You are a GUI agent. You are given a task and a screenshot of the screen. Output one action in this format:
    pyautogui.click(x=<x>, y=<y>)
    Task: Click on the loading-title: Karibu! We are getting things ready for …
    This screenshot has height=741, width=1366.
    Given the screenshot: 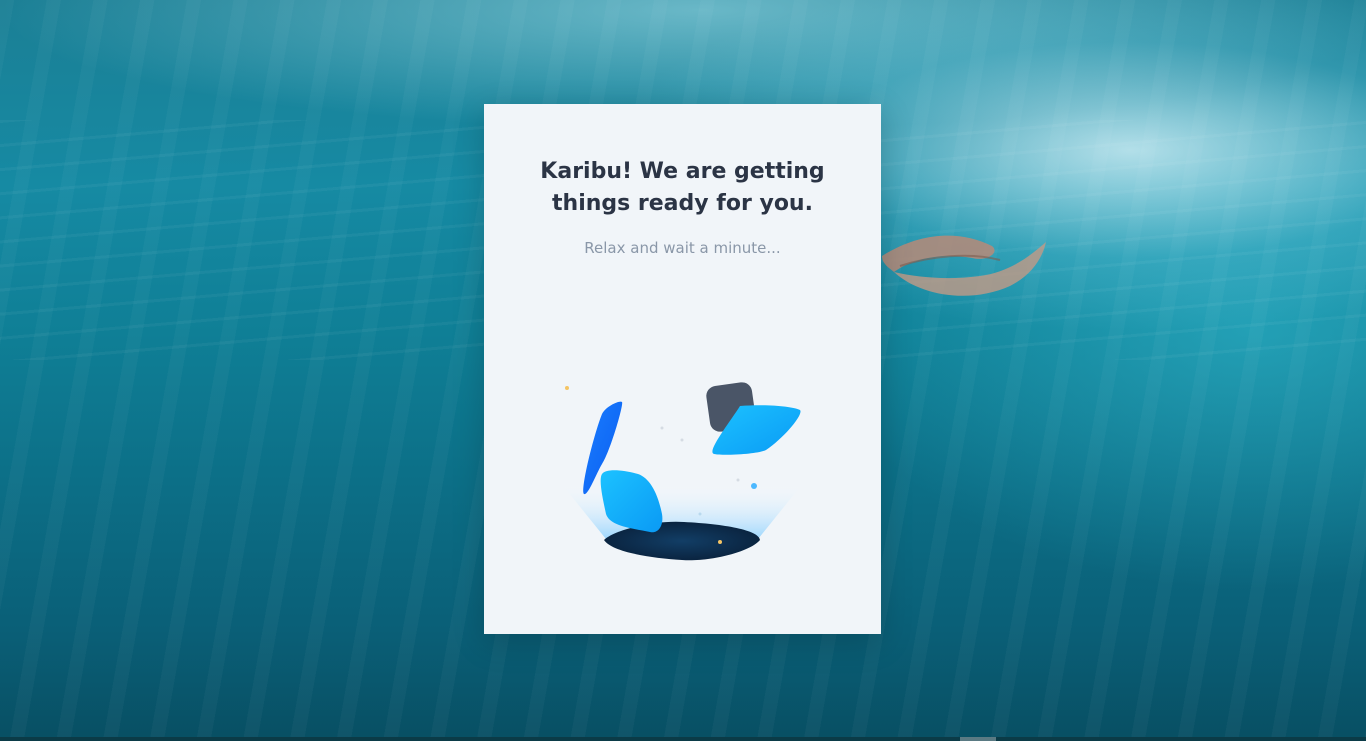 What is the action you would take?
    pyautogui.click(x=682, y=187)
    